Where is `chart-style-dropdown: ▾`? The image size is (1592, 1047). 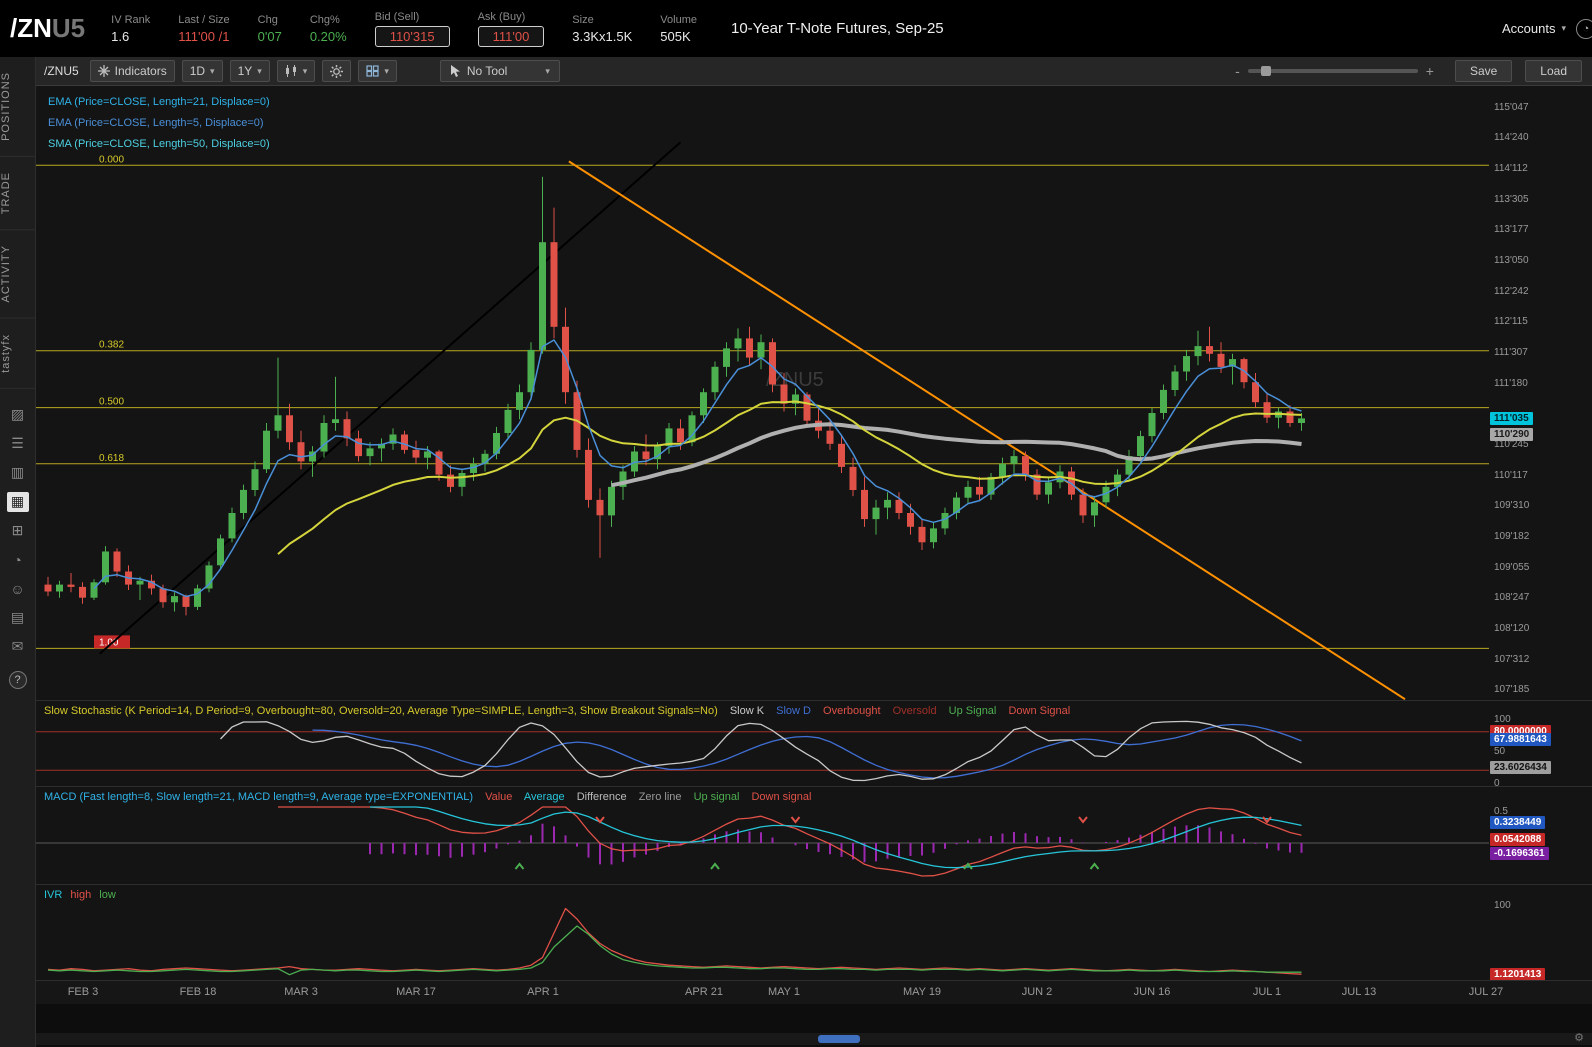 chart-style-dropdown: ▾ is located at coordinates (296, 71).